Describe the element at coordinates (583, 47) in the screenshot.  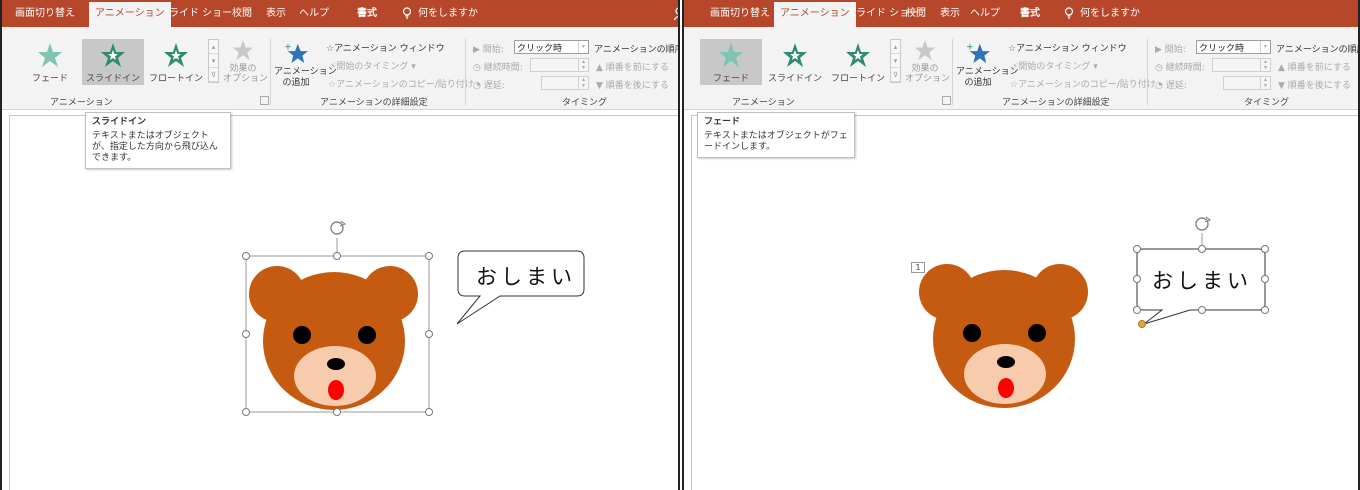
I see `chevron-down-icon: ▾` at that location.